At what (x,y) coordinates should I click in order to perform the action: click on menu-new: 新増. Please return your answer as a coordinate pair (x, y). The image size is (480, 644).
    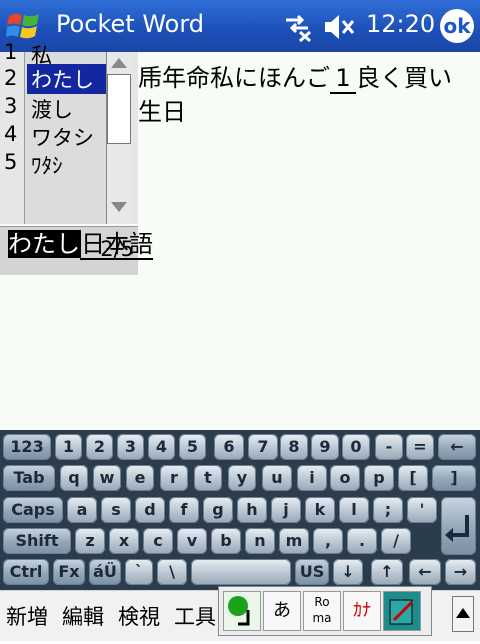
    Looking at the image, I should click on (27, 616).